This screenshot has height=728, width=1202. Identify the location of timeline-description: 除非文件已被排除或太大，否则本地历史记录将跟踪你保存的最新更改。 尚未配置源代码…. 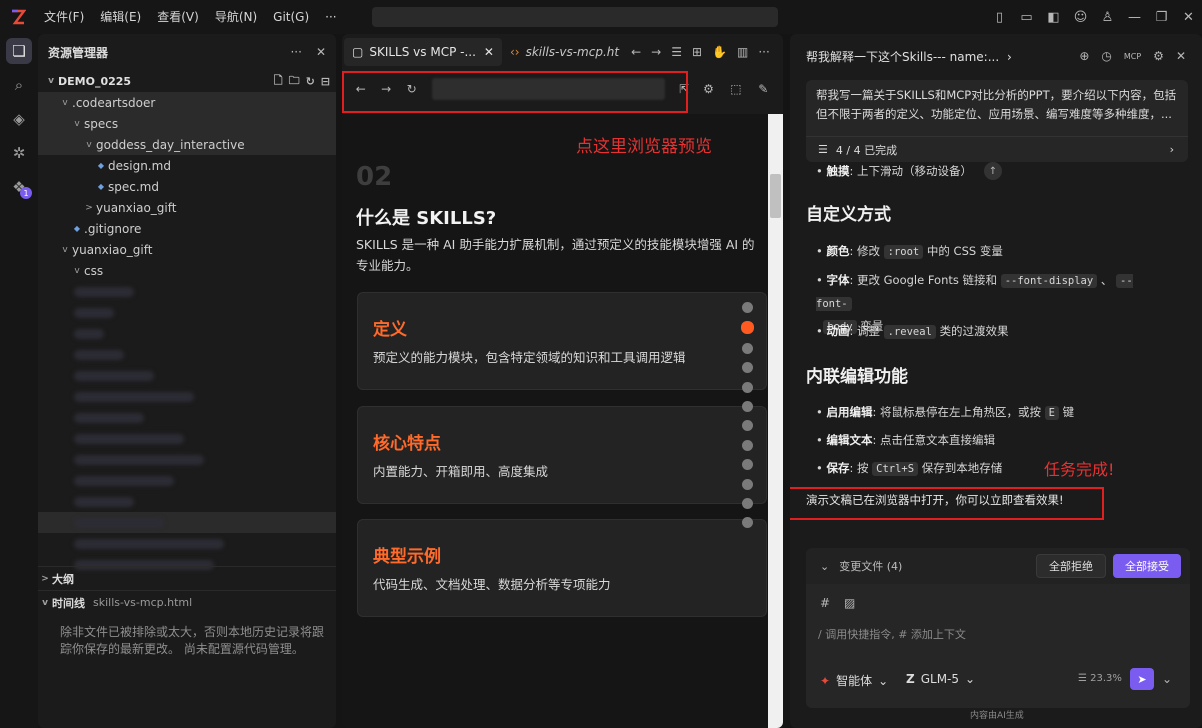
(192, 640).